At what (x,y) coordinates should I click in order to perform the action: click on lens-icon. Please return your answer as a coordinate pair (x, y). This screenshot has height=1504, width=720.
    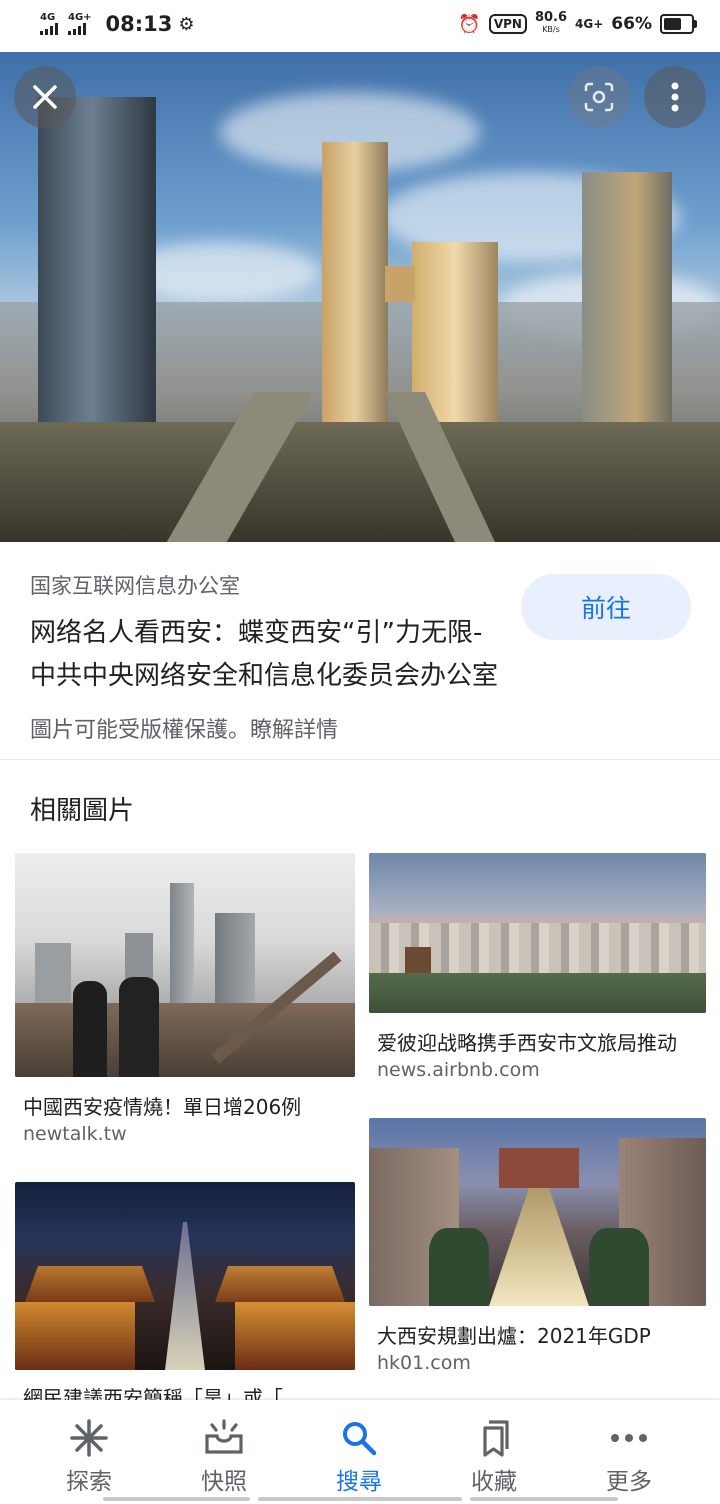
    Looking at the image, I should click on (599, 97).